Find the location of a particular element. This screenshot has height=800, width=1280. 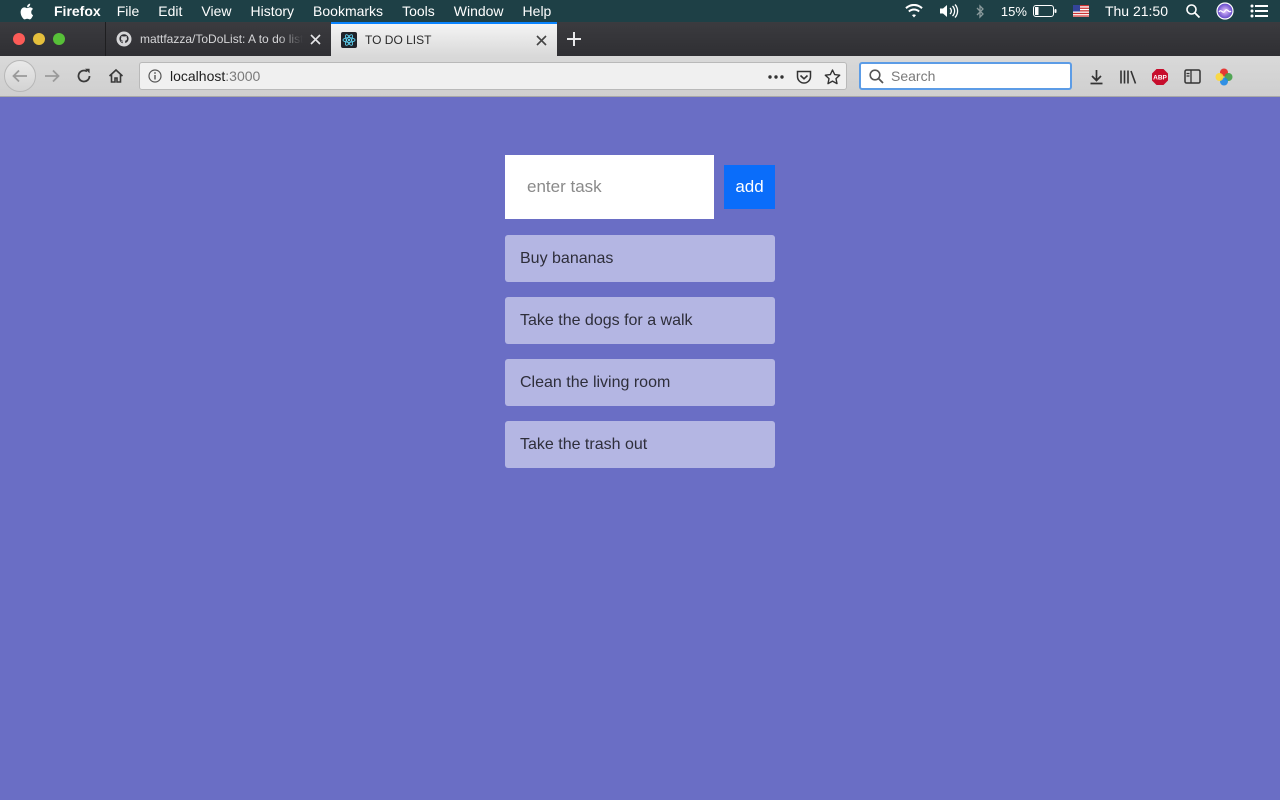

library-icon is located at coordinates (1128, 77).